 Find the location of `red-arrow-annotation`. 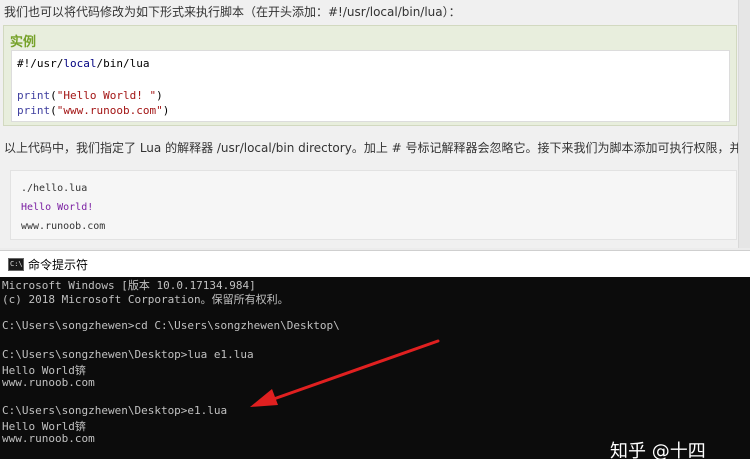

red-arrow-annotation is located at coordinates (345, 373).